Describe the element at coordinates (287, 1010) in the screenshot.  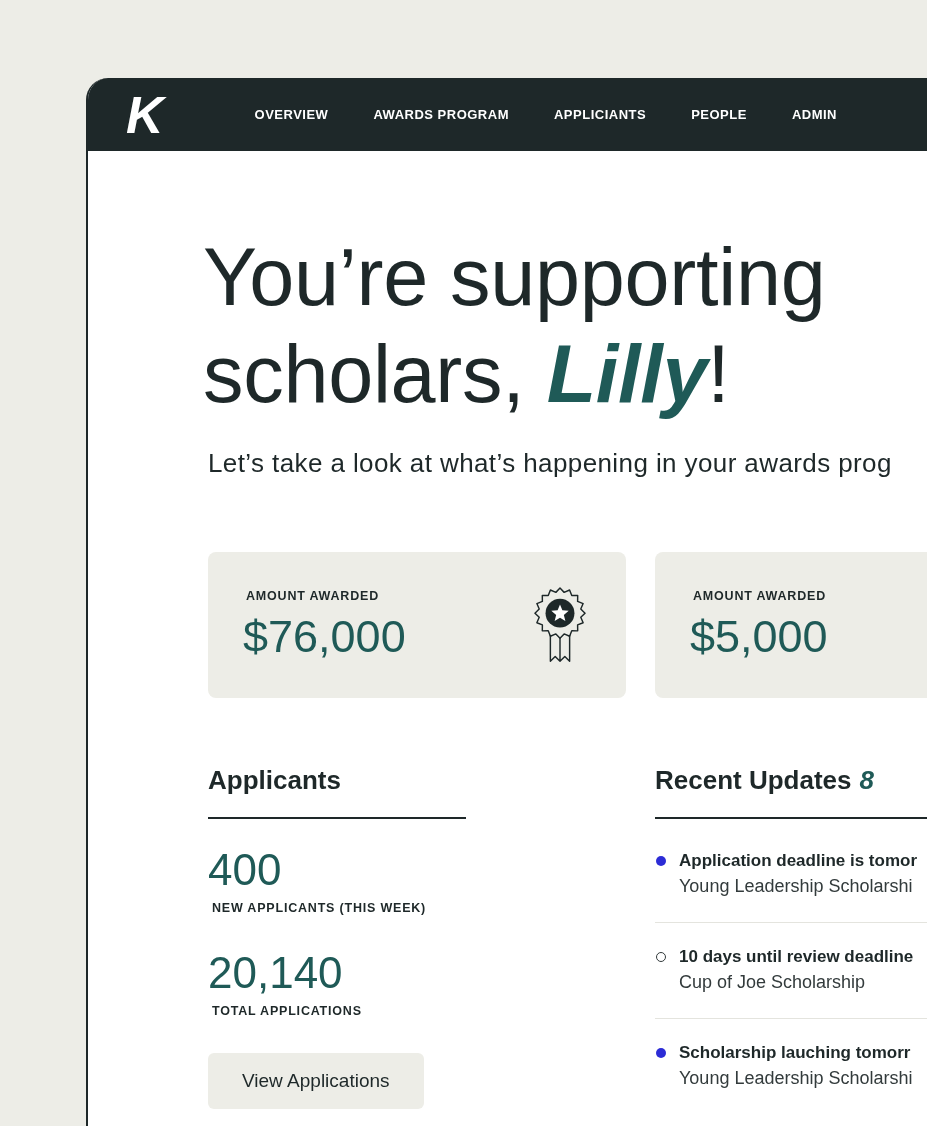
I see `stat-label: TOTAL APPLICATIONS` at that location.